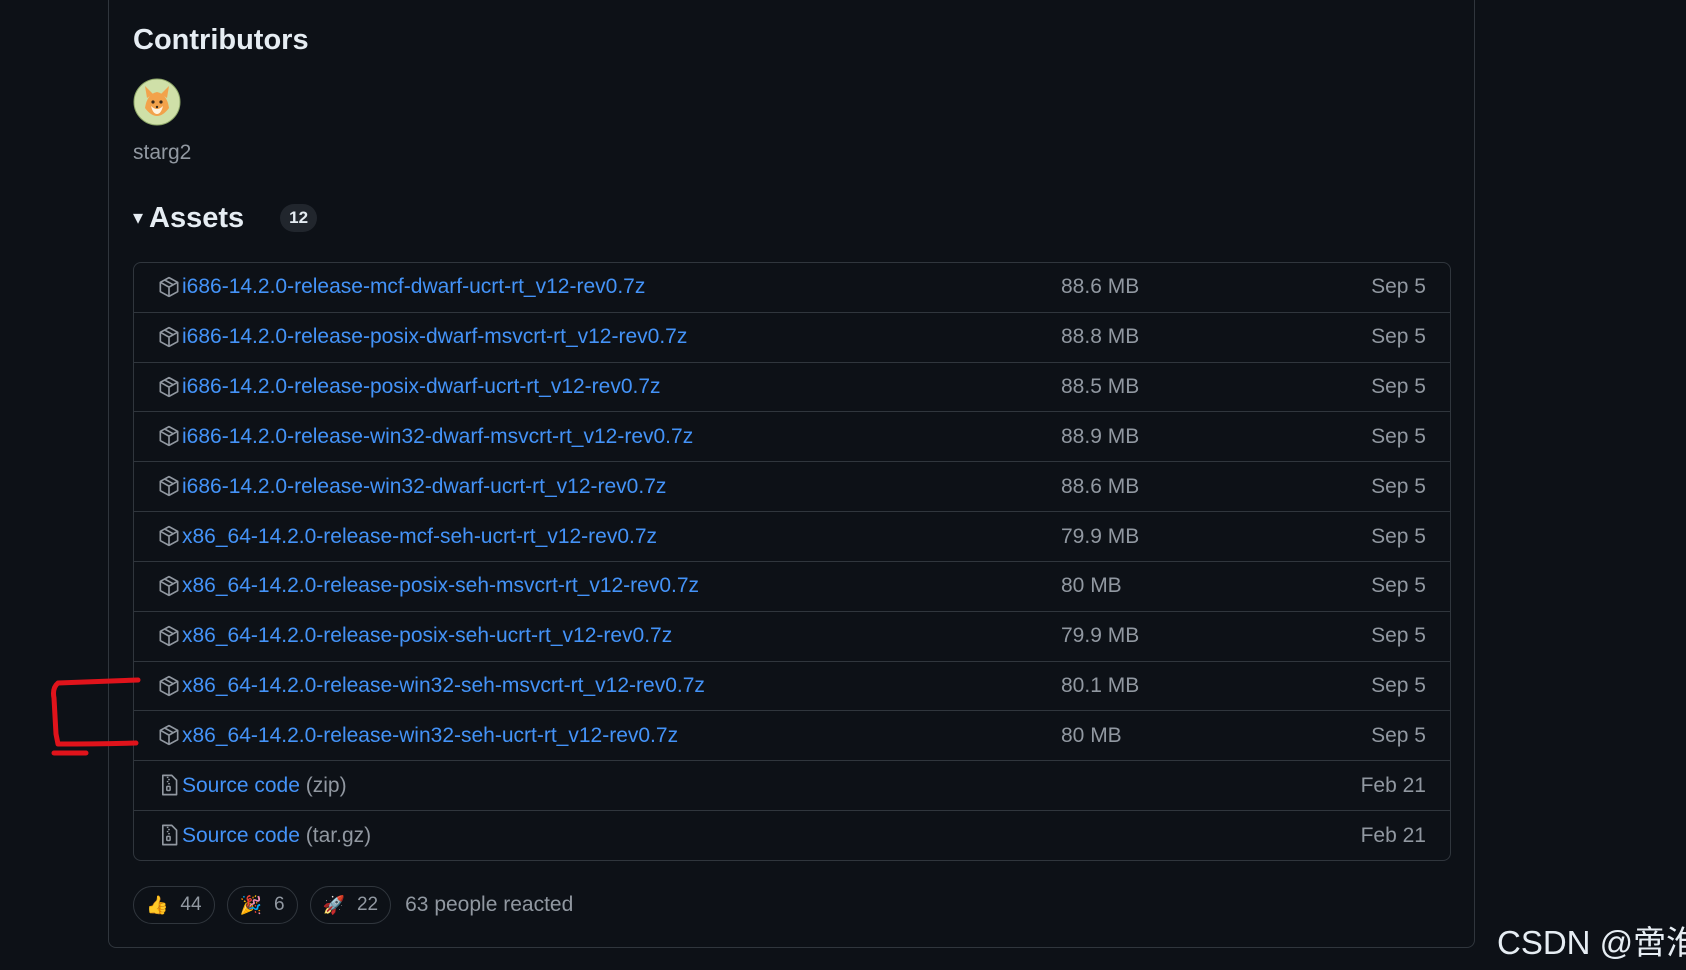  Describe the element at coordinates (792, 786) in the screenshot. I see `asset-row: Source code (zip) Feb 21` at that location.